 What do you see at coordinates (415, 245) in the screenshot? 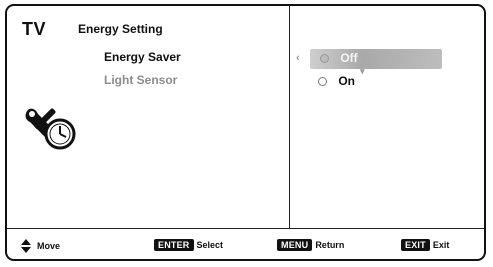
I see `exit-key: EXIT` at bounding box center [415, 245].